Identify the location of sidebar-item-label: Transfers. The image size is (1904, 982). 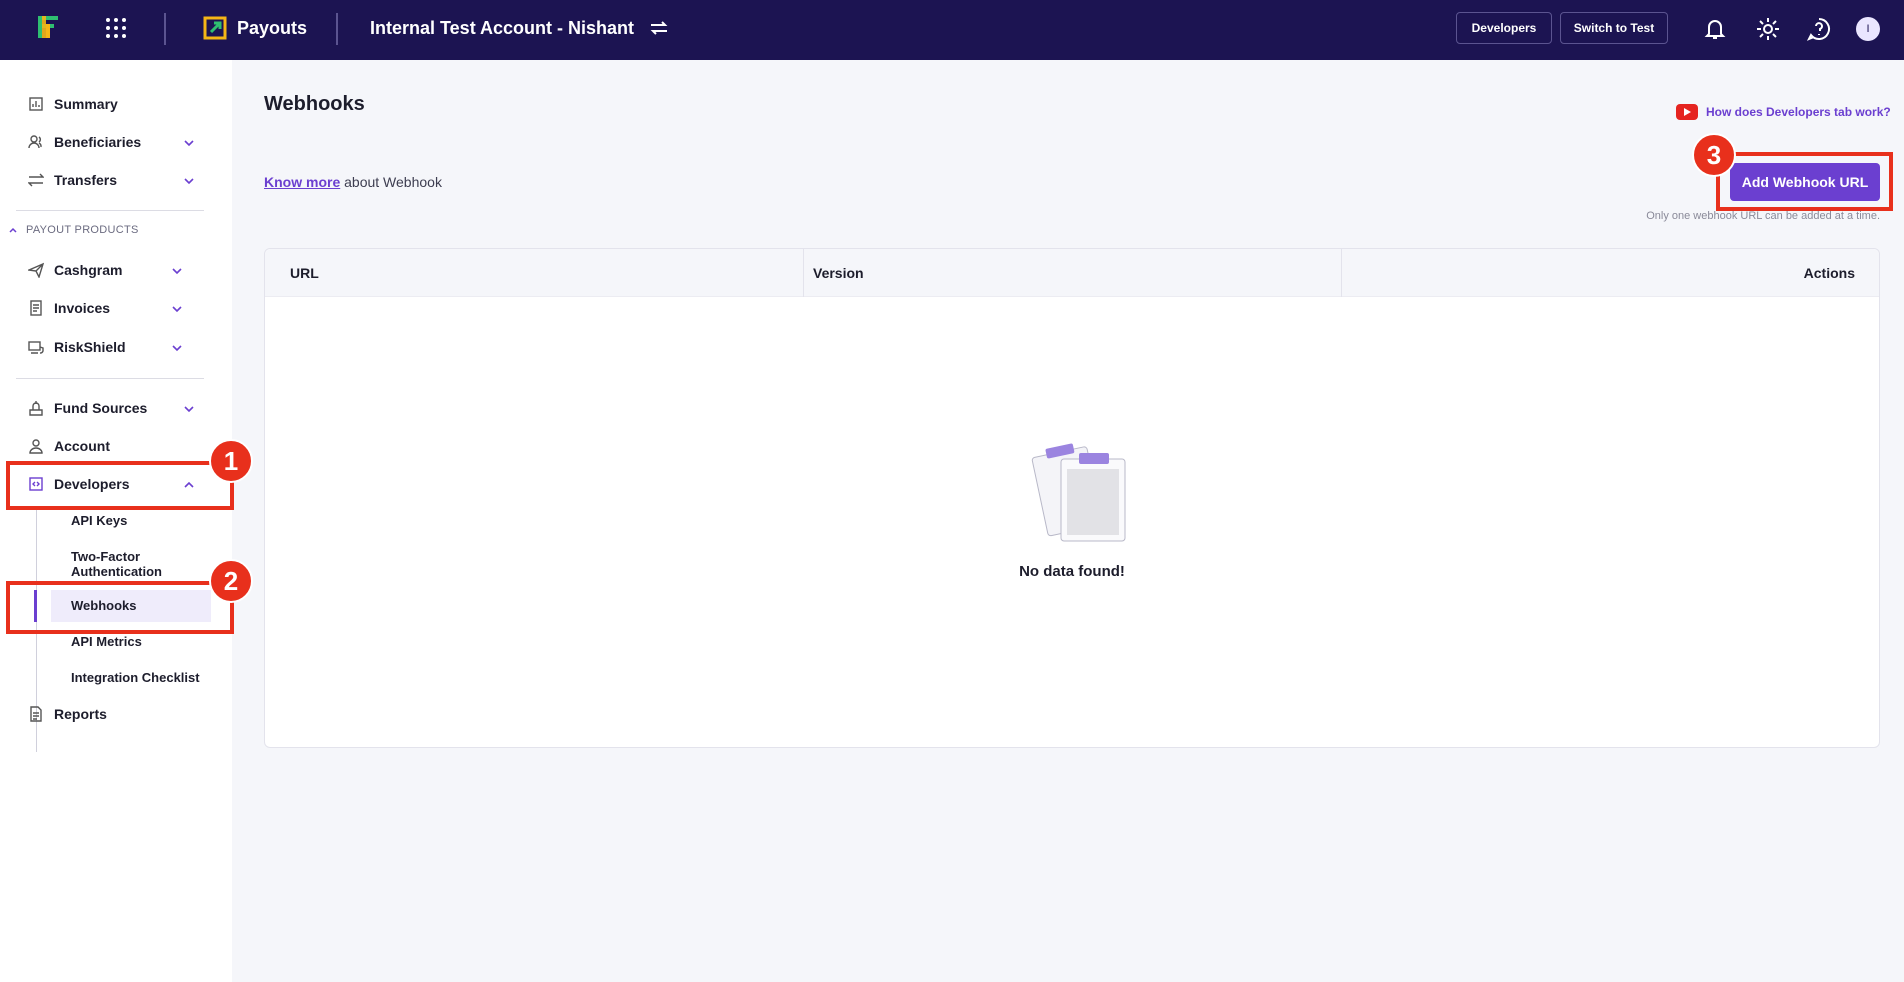
(86, 180).